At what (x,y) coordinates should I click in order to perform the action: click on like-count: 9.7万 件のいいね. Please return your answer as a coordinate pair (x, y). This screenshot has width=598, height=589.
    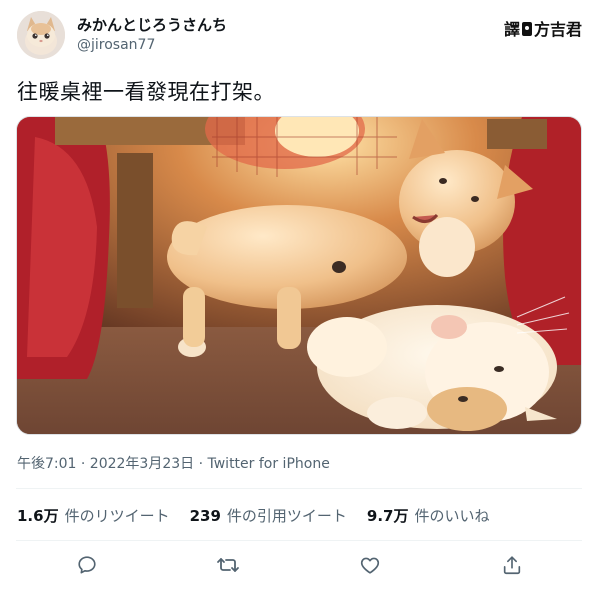
    Looking at the image, I should click on (428, 515).